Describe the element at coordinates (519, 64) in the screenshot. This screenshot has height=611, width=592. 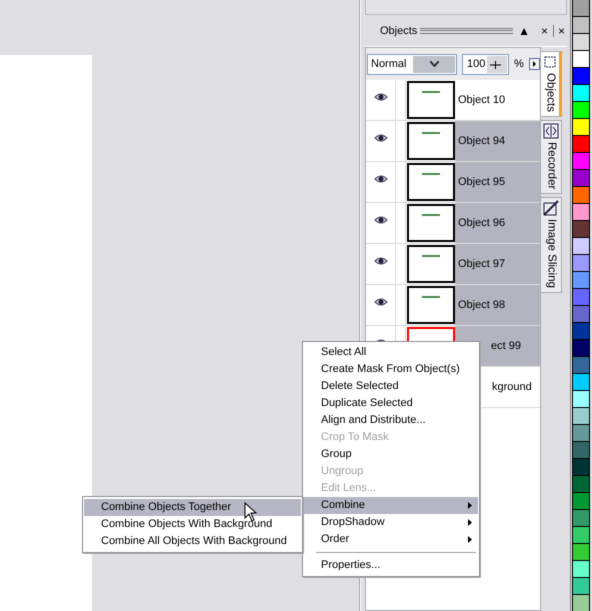
I see `percent-label: %` at that location.